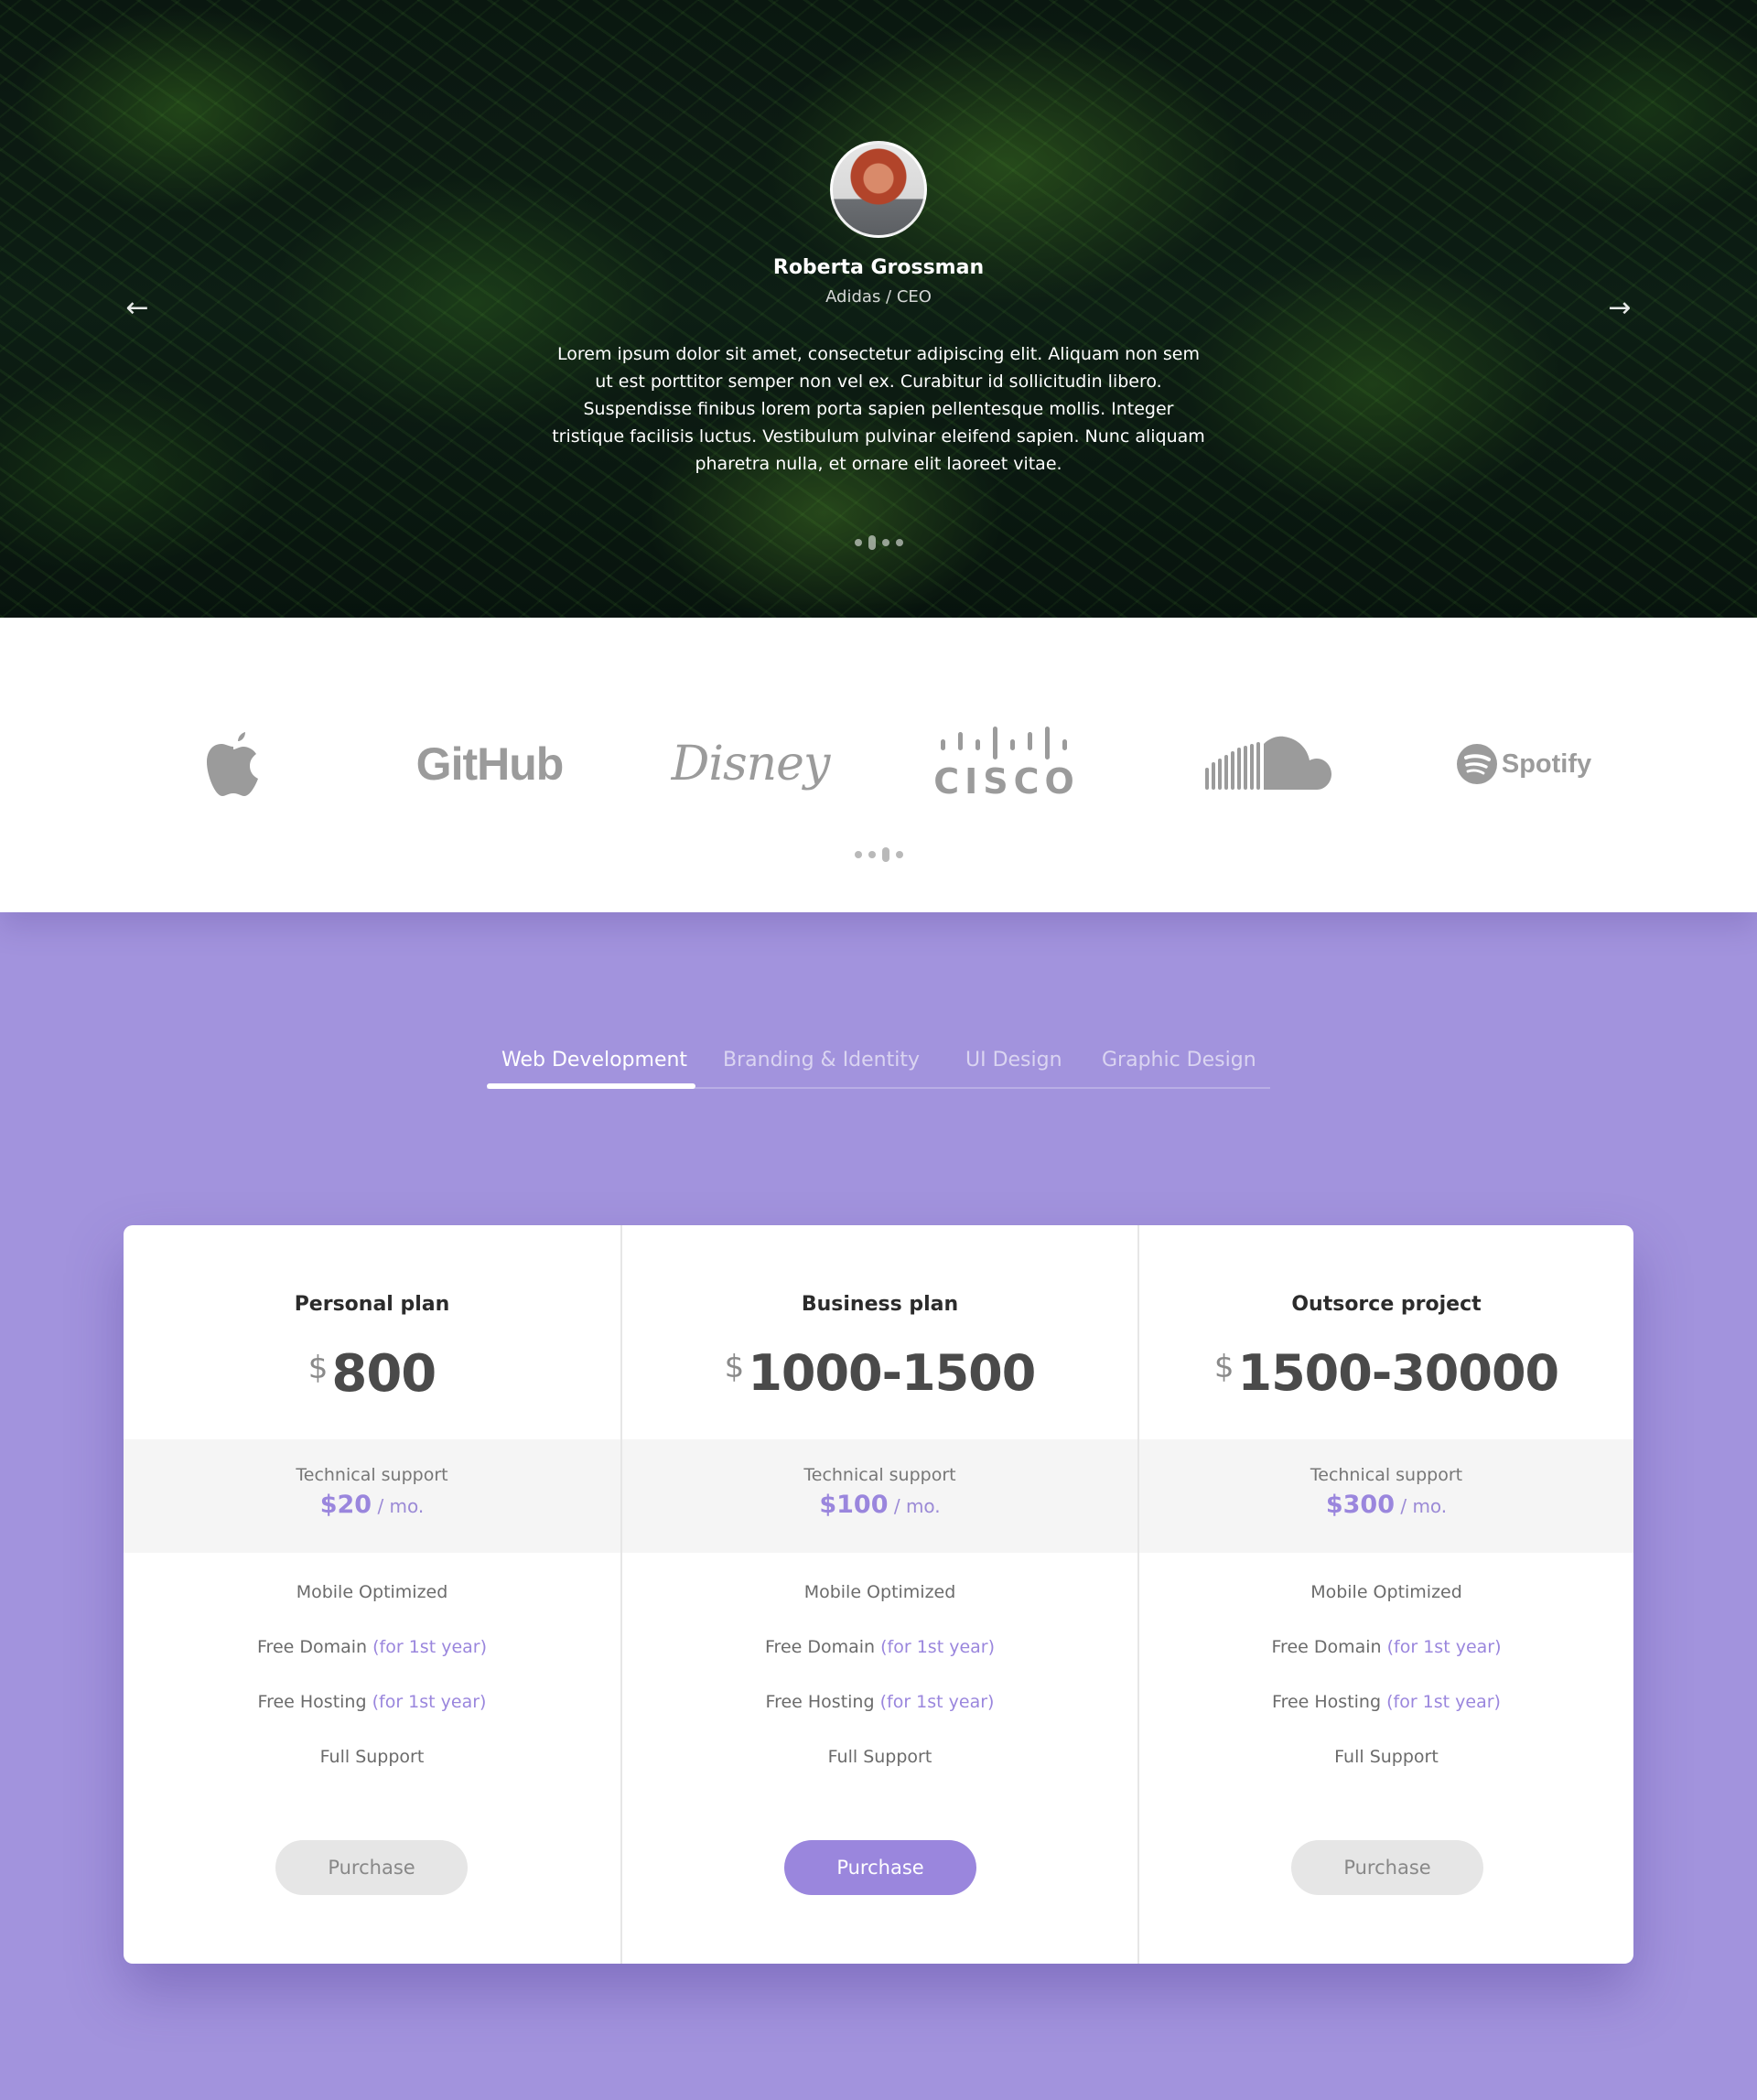 The width and height of the screenshot is (1757, 2100). Describe the element at coordinates (490, 764) in the screenshot. I see `github-logo: GitHub` at that location.